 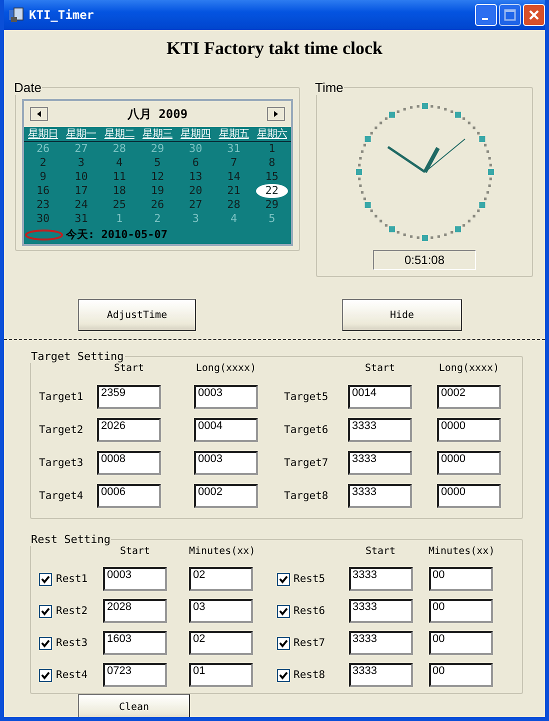 I want to click on duration-field: 0004, so click(x=226, y=430).